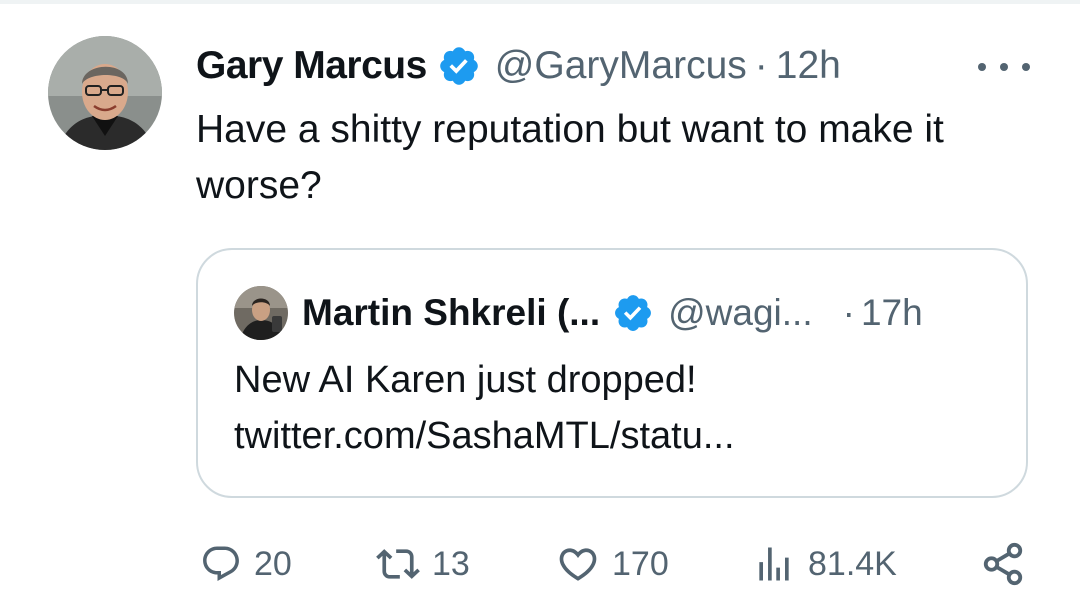  I want to click on quoted-tweet-text-line: New AI Karen just dropped!, so click(465, 380).